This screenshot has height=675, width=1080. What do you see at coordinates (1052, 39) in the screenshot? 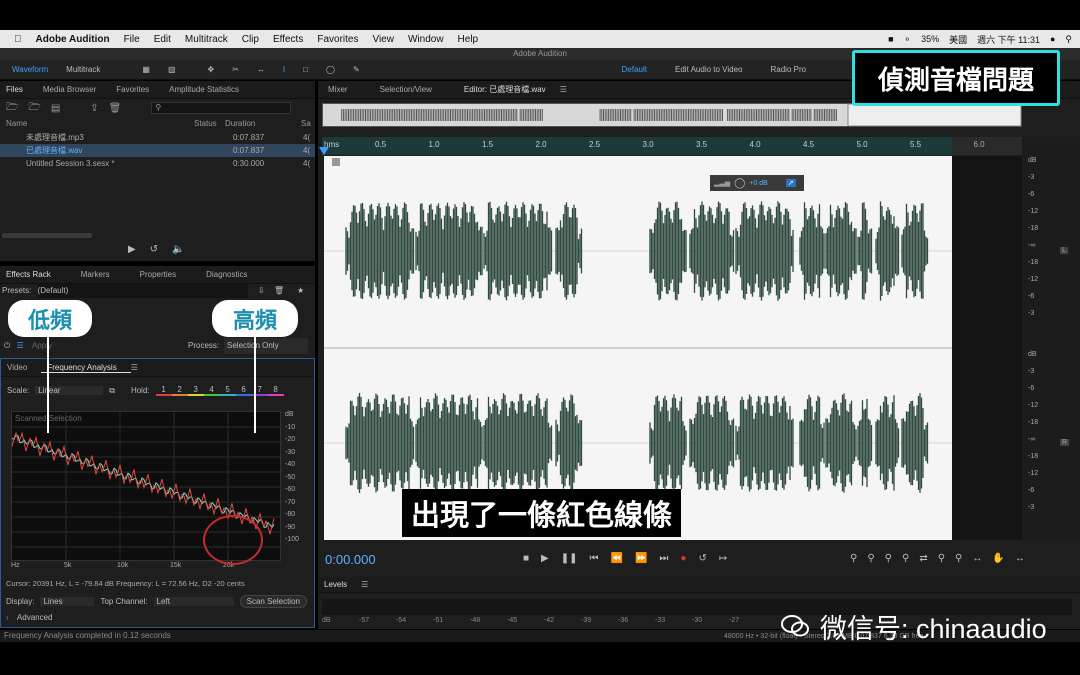
I see `user-icon: ●` at bounding box center [1052, 39].